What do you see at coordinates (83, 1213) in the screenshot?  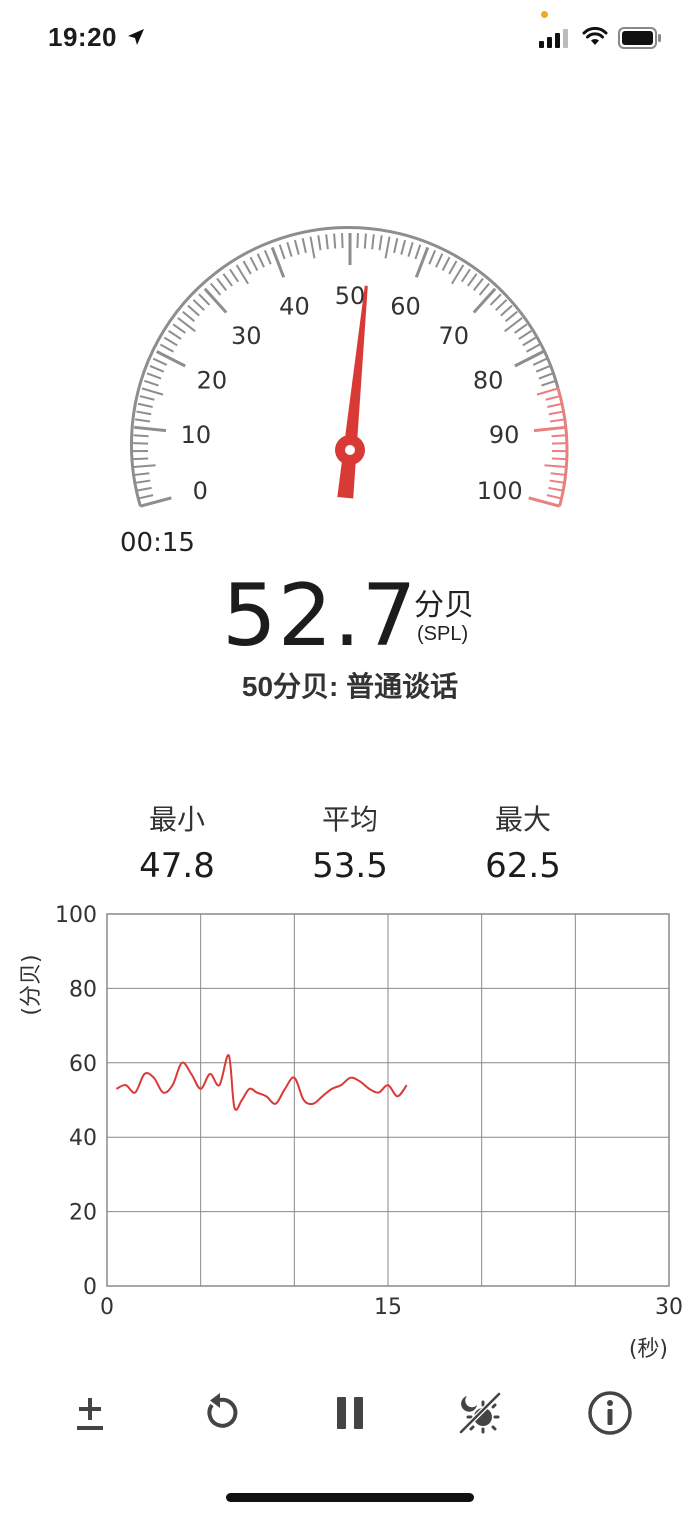 I see `chart-y-tick: 20` at bounding box center [83, 1213].